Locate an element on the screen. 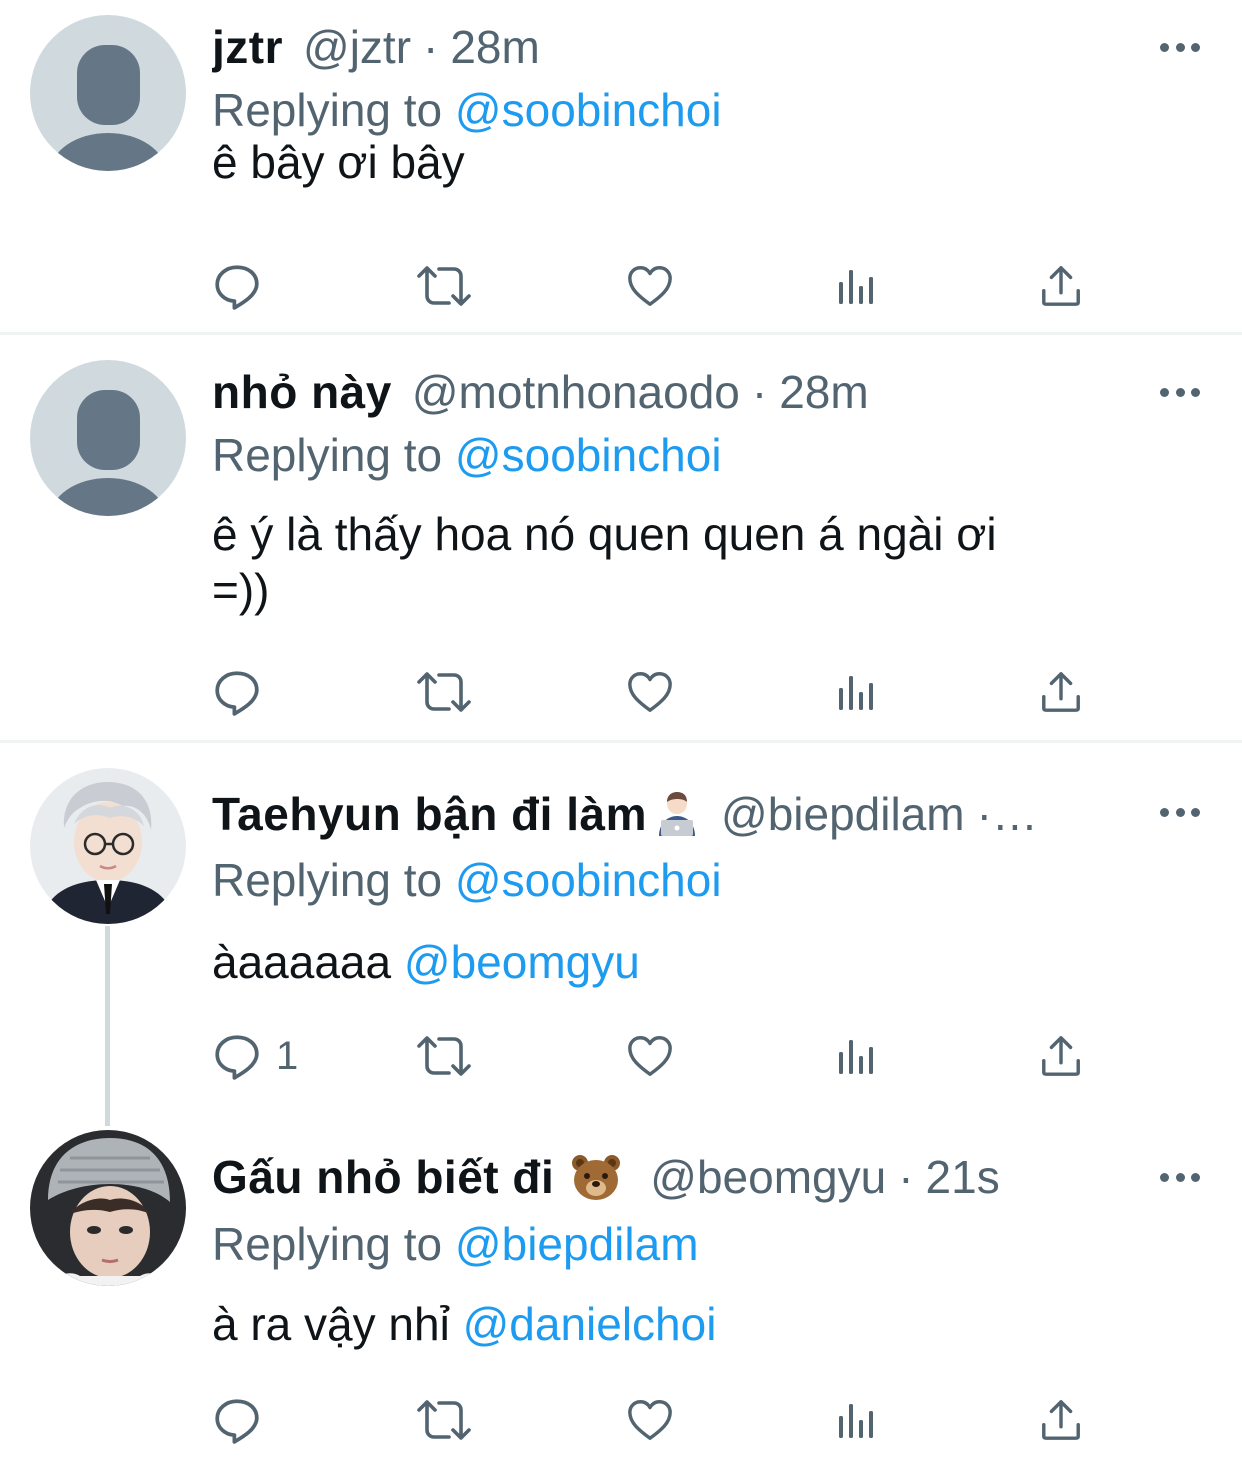 Image resolution: width=1242 pixels, height=1460 pixels. display-name: nhỏ này is located at coordinates (302, 392).